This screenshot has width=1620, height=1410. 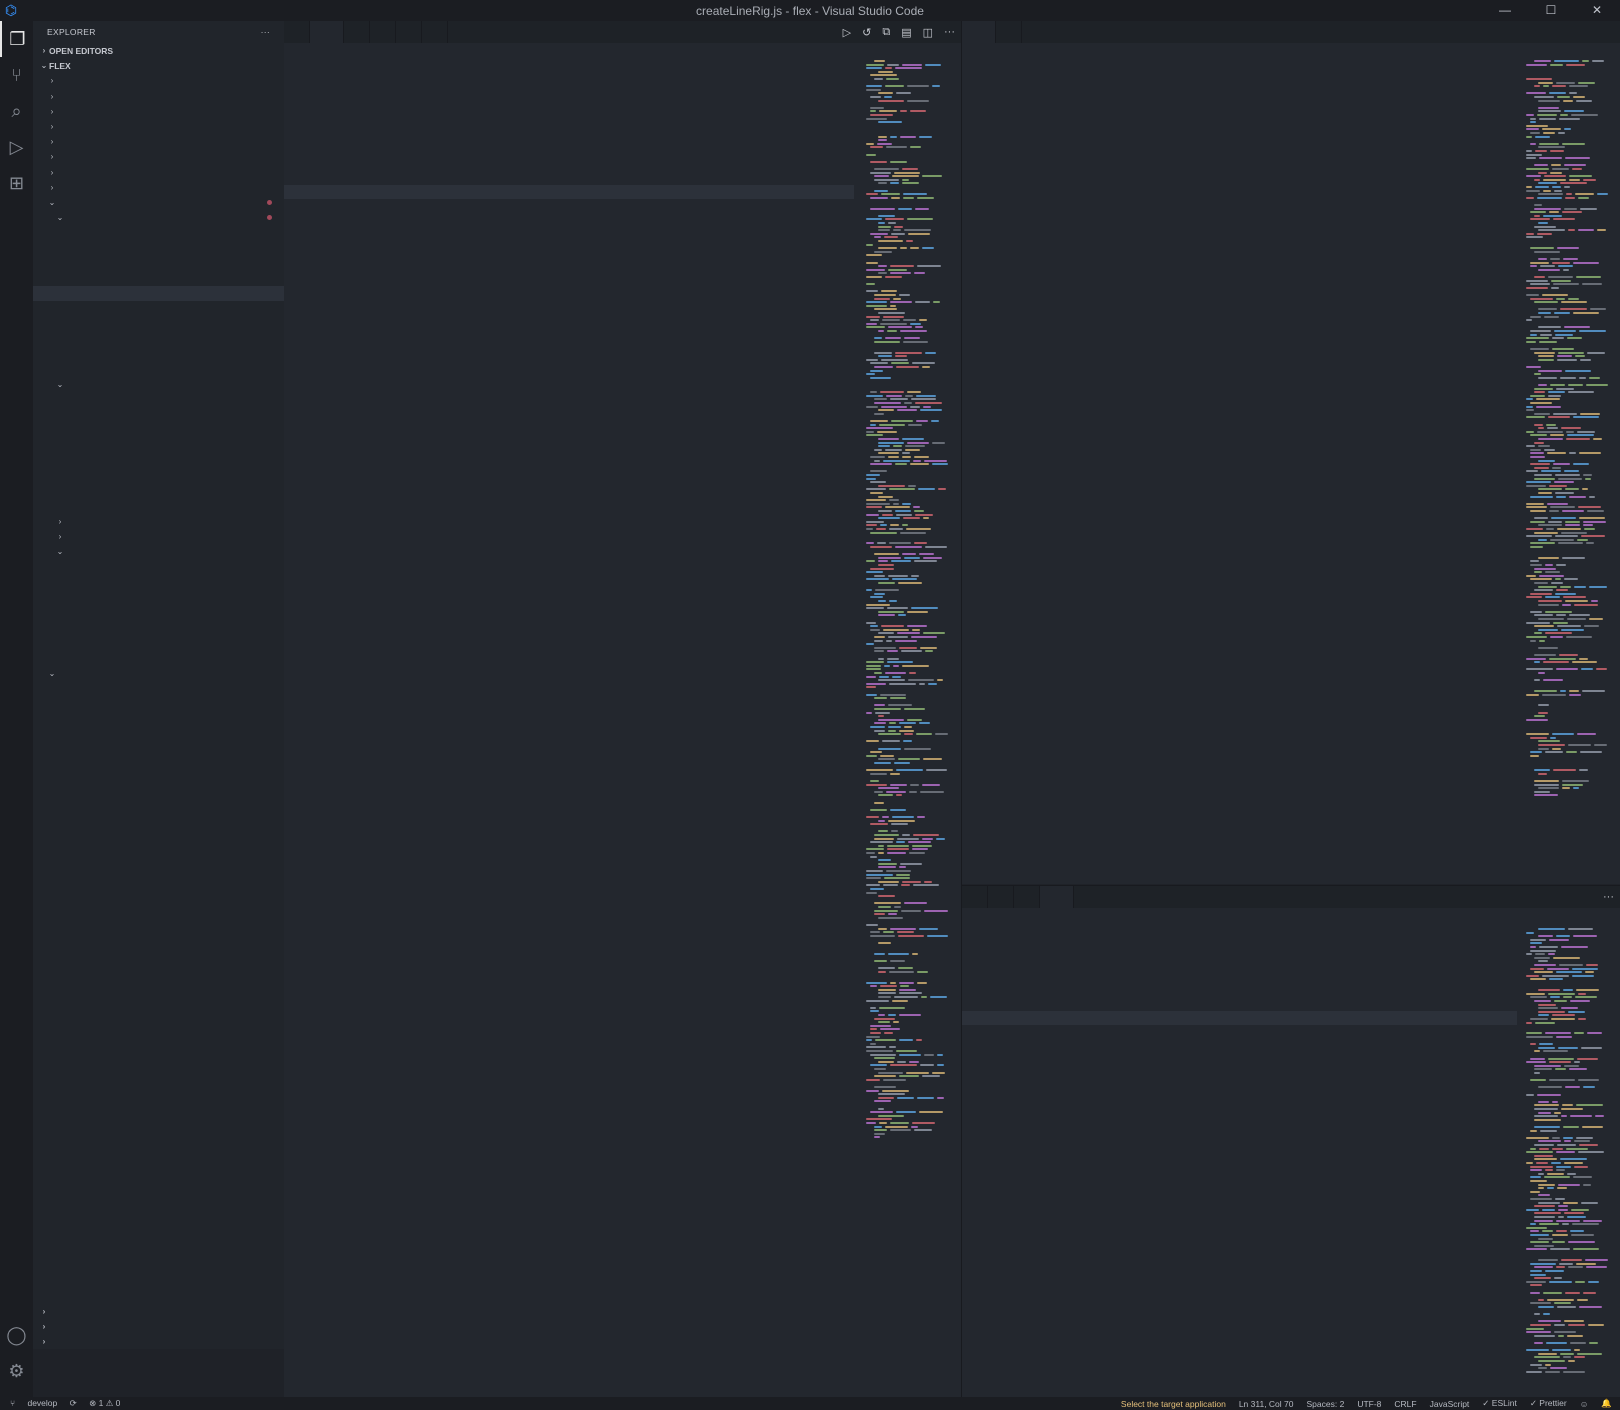 What do you see at coordinates (16, 1335) in the screenshot?
I see `account-icon: ◯` at bounding box center [16, 1335].